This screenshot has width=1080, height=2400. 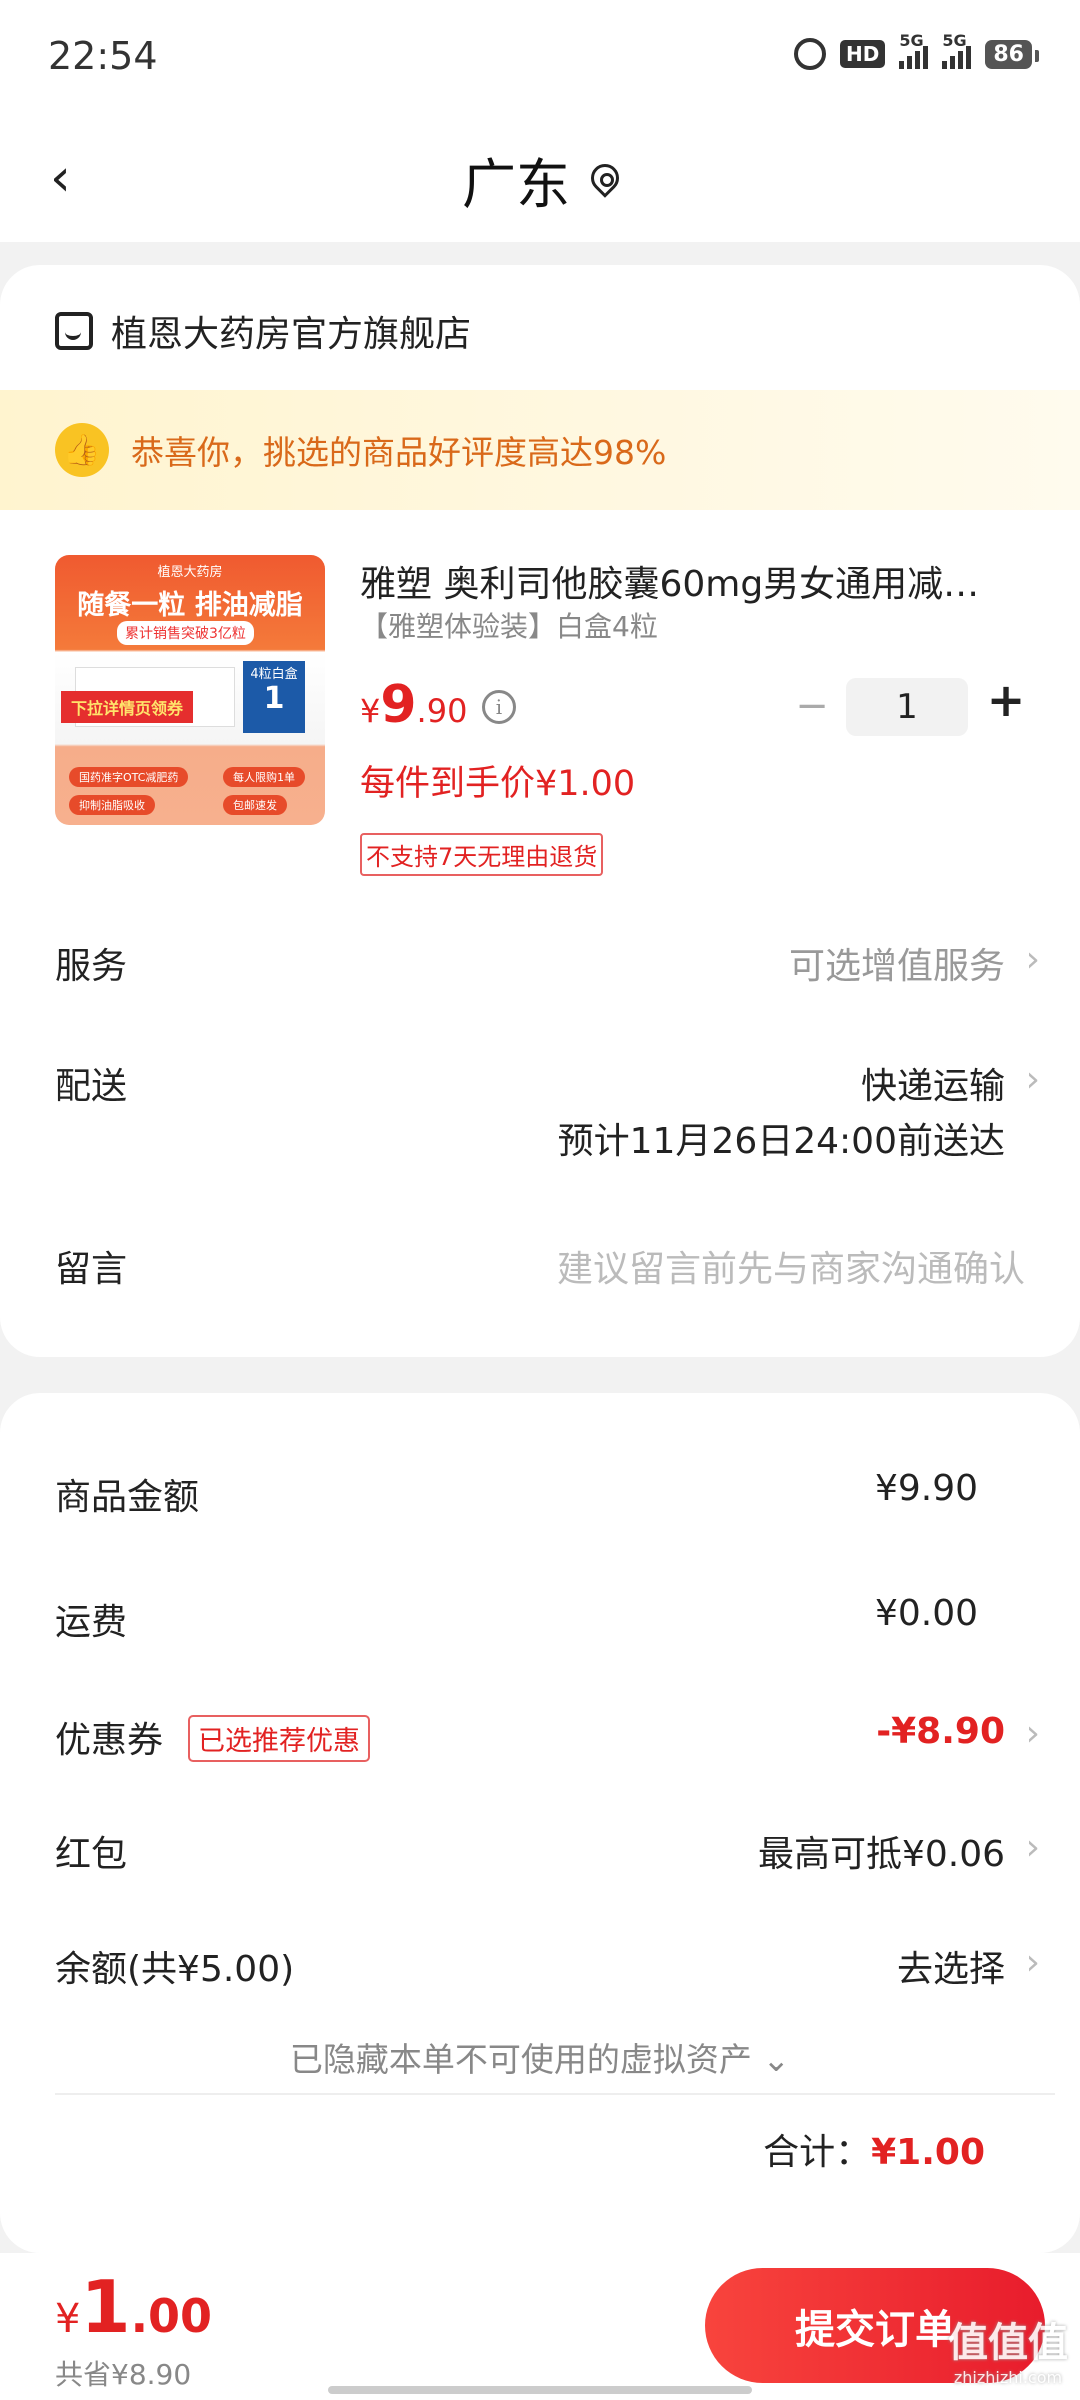 What do you see at coordinates (863, 54) in the screenshot?
I see `hd-icon: HD` at bounding box center [863, 54].